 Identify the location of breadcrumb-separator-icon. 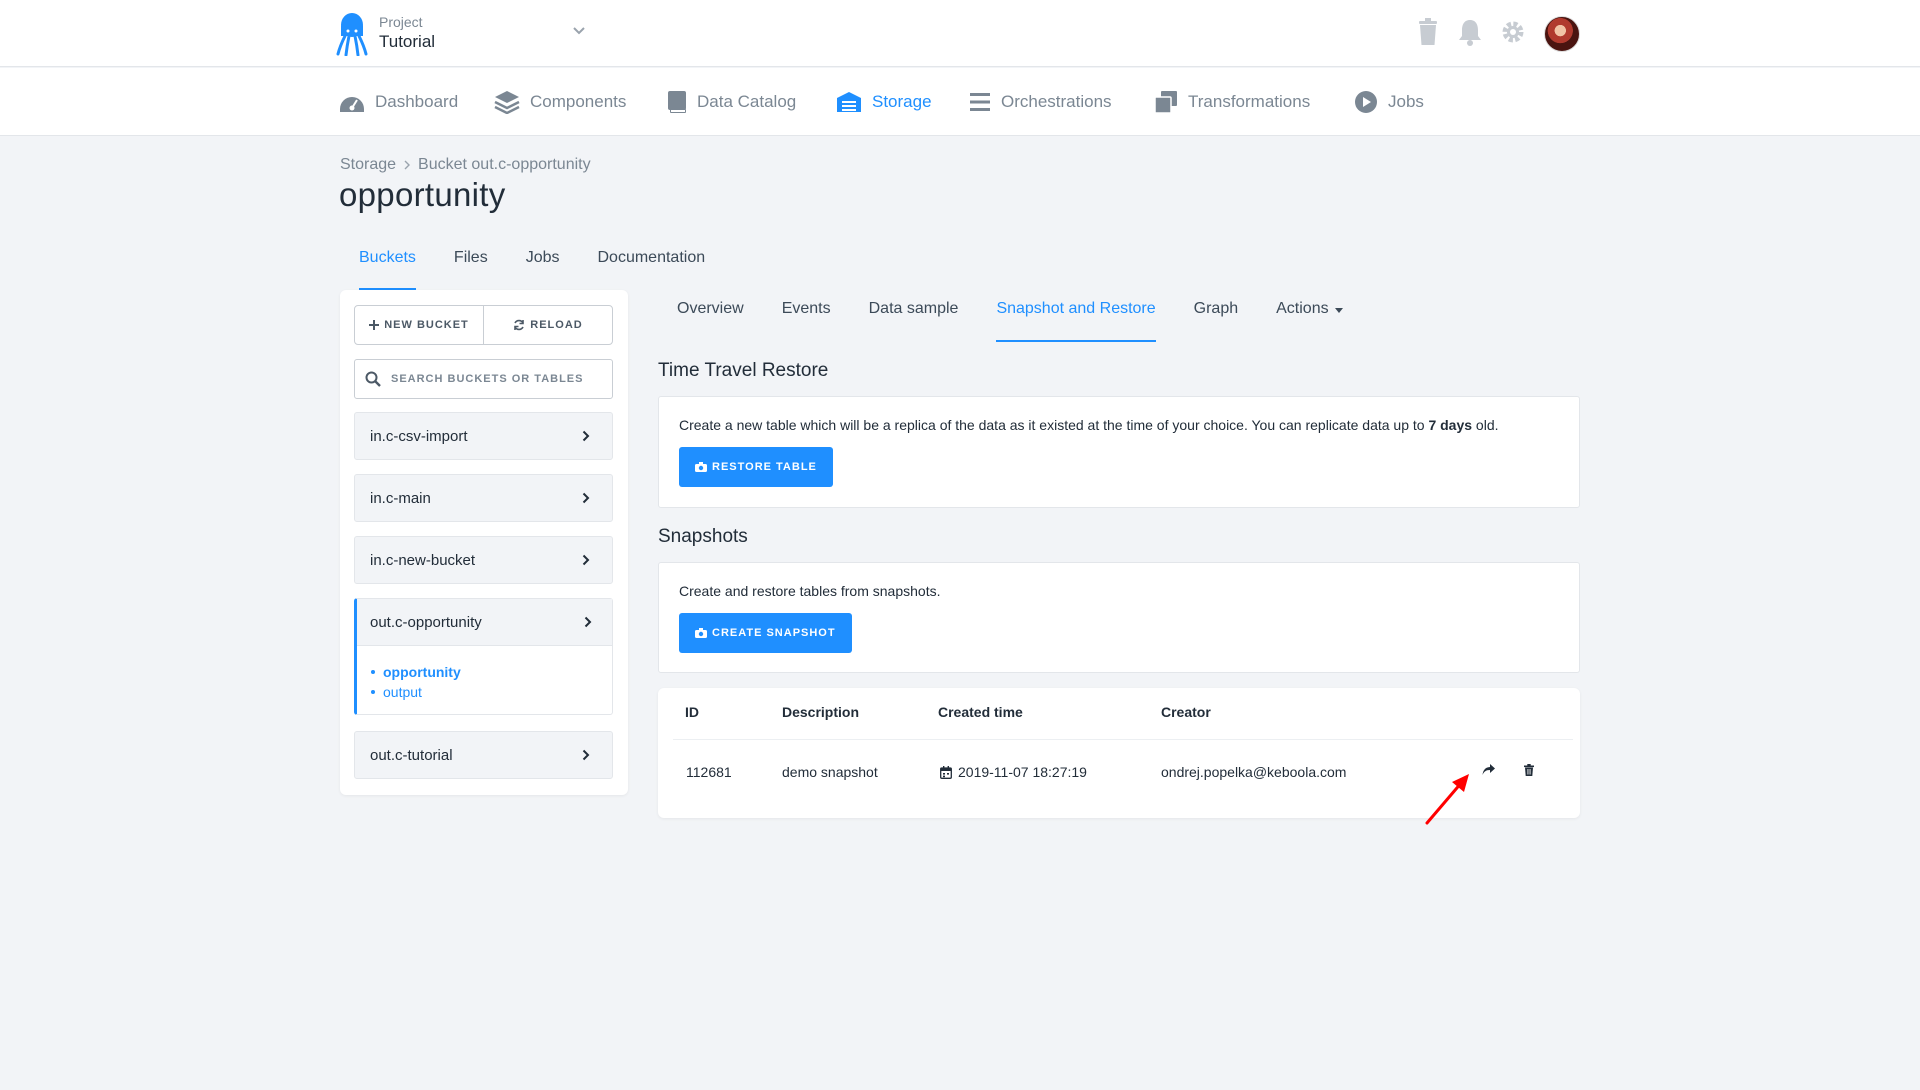
(407, 165).